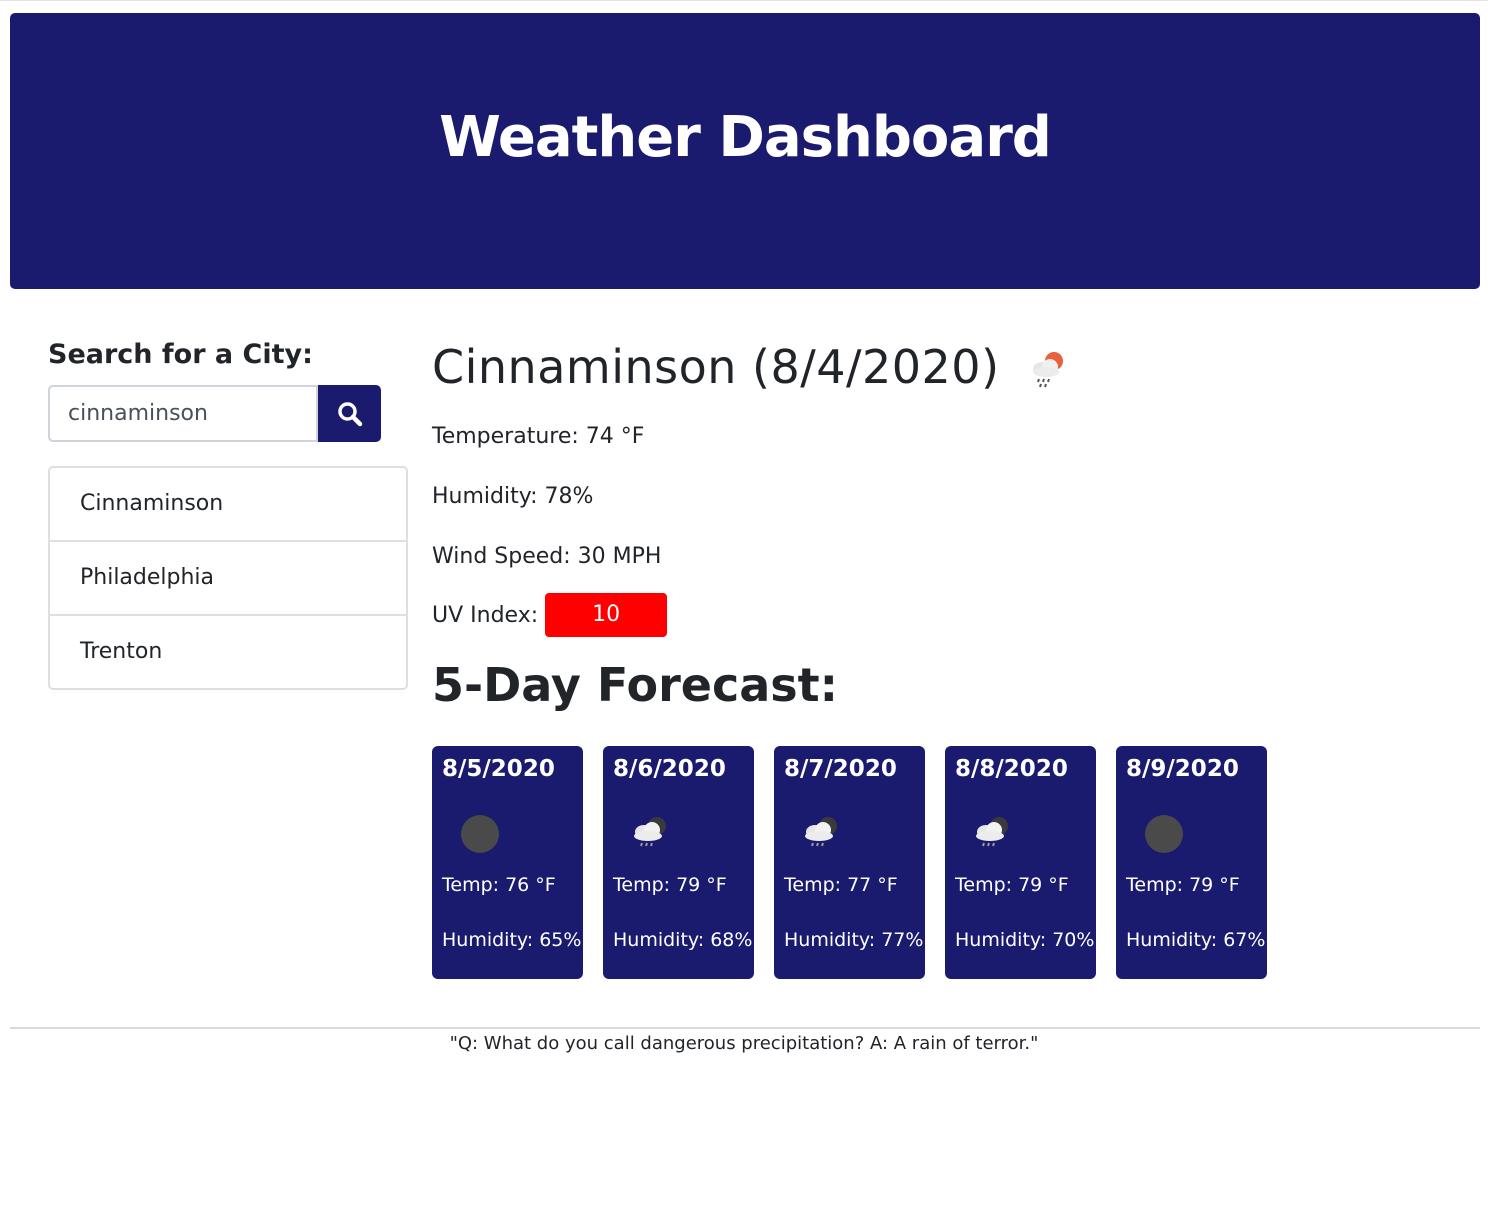 The height and width of the screenshot is (1213, 1488). What do you see at coordinates (485, 615) in the screenshot?
I see `uv-index-label: UV Index:` at bounding box center [485, 615].